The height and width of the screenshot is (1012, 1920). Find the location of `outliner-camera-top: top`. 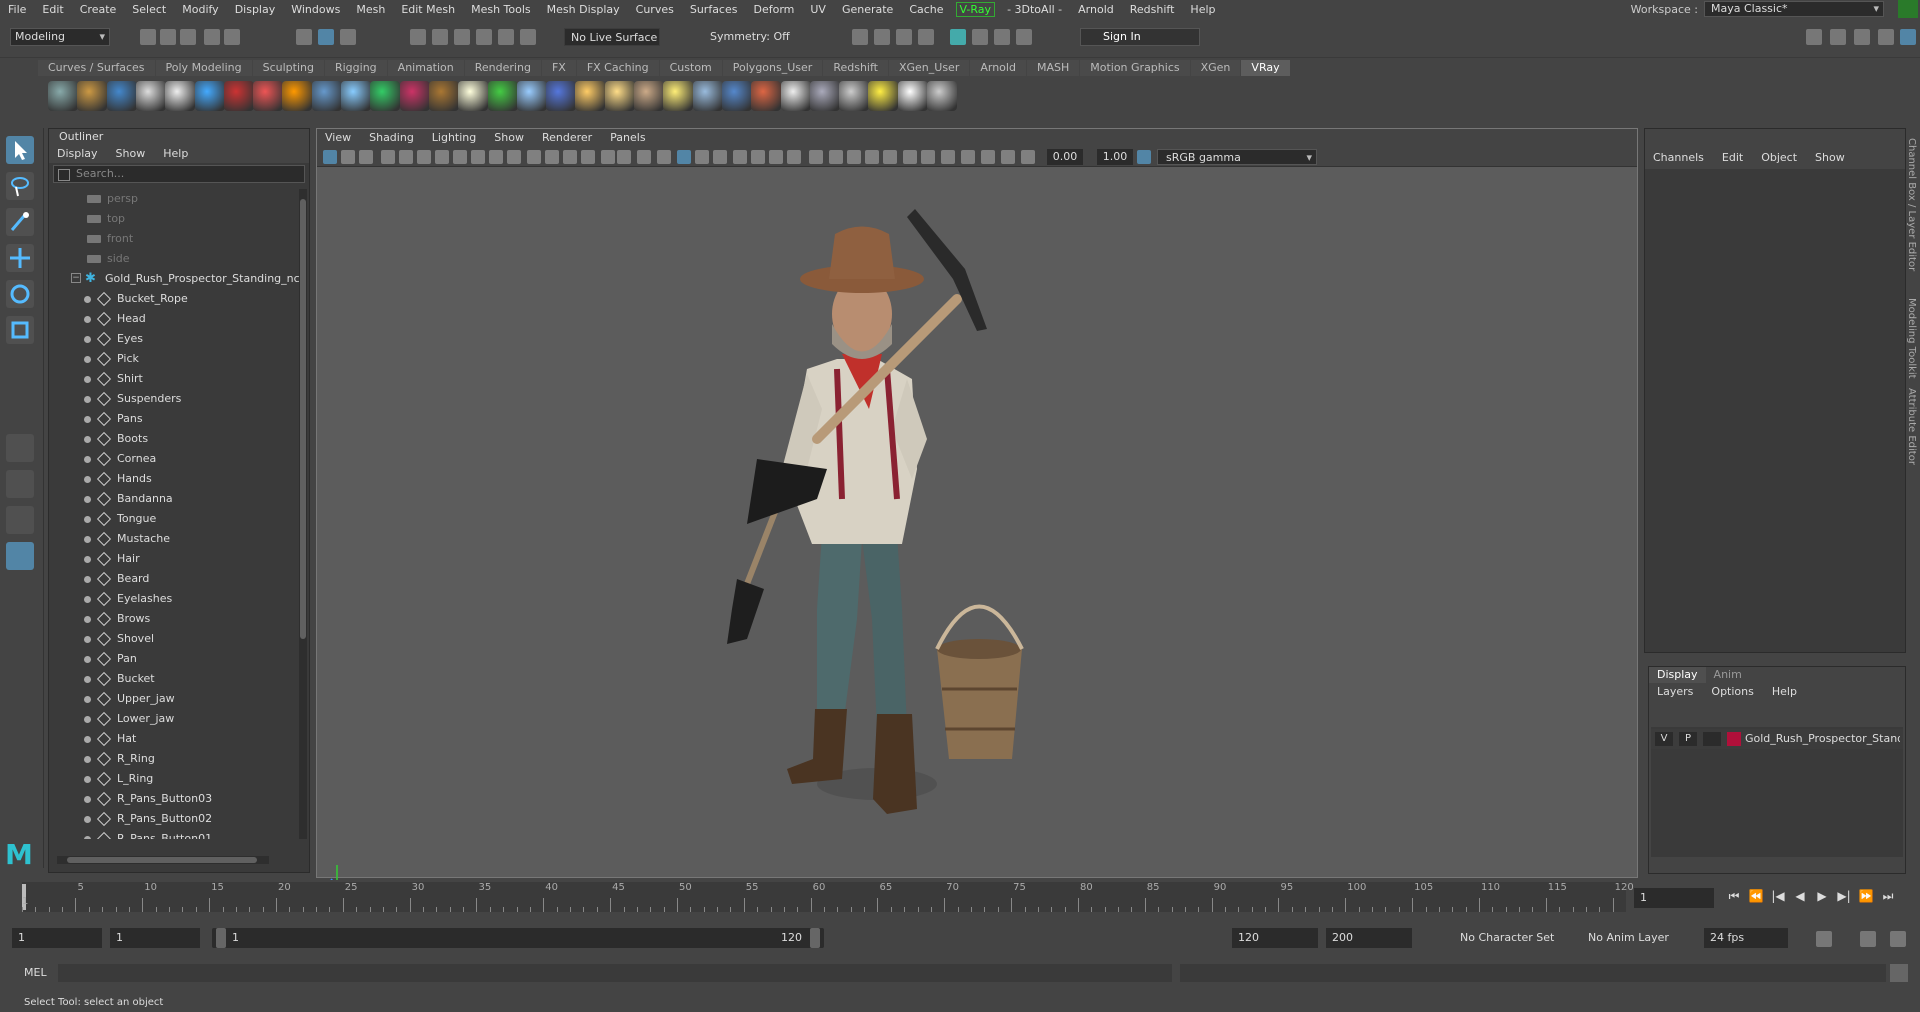

outliner-camera-top: top is located at coordinates (174, 219).